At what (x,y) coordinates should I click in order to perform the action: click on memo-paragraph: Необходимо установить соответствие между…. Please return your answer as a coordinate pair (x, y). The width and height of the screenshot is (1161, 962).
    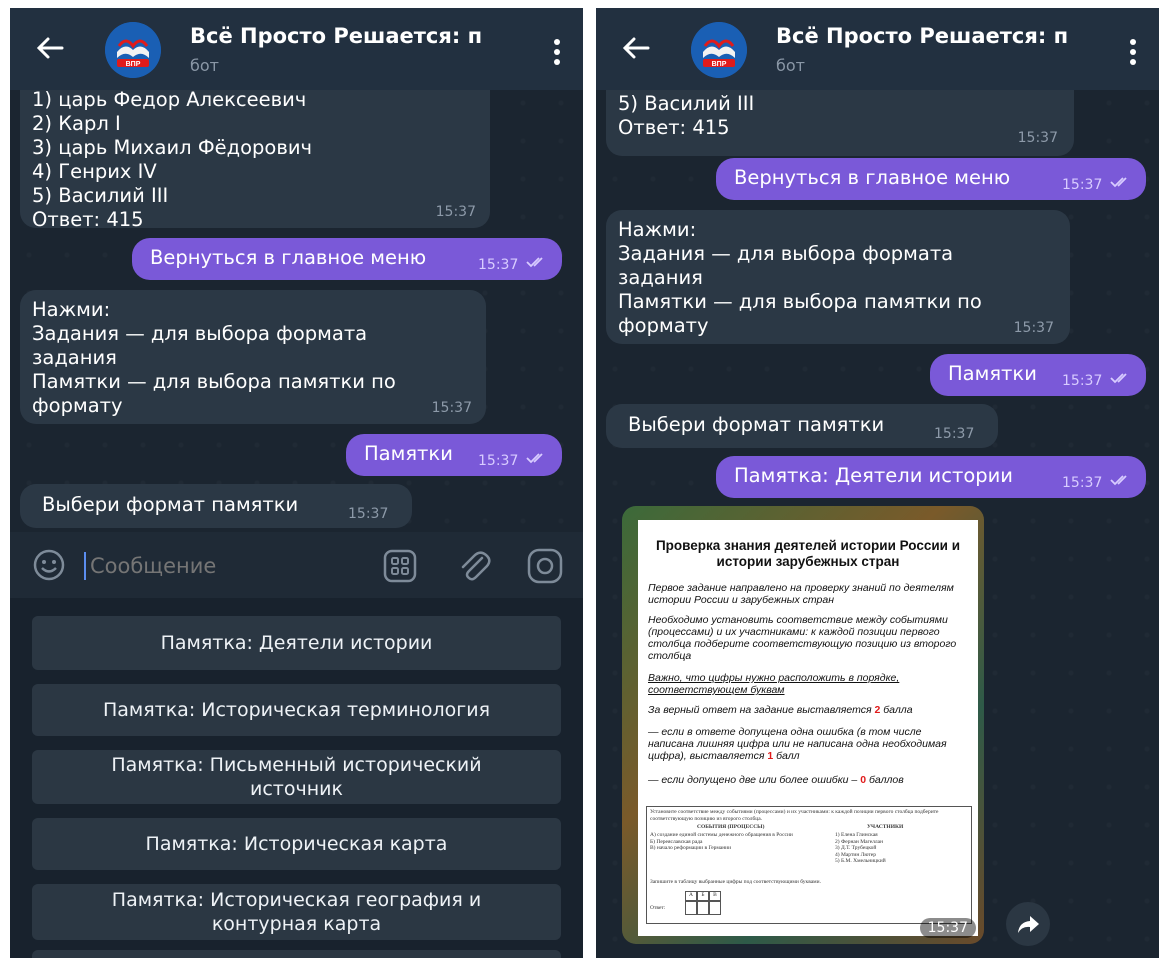
    Looking at the image, I should click on (802, 638).